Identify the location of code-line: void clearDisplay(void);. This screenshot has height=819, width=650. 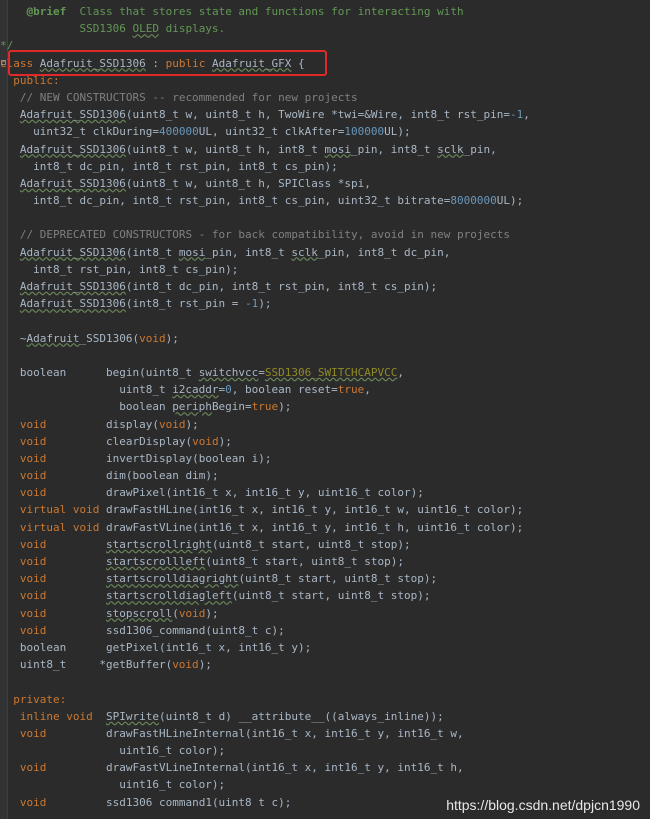
(325, 441).